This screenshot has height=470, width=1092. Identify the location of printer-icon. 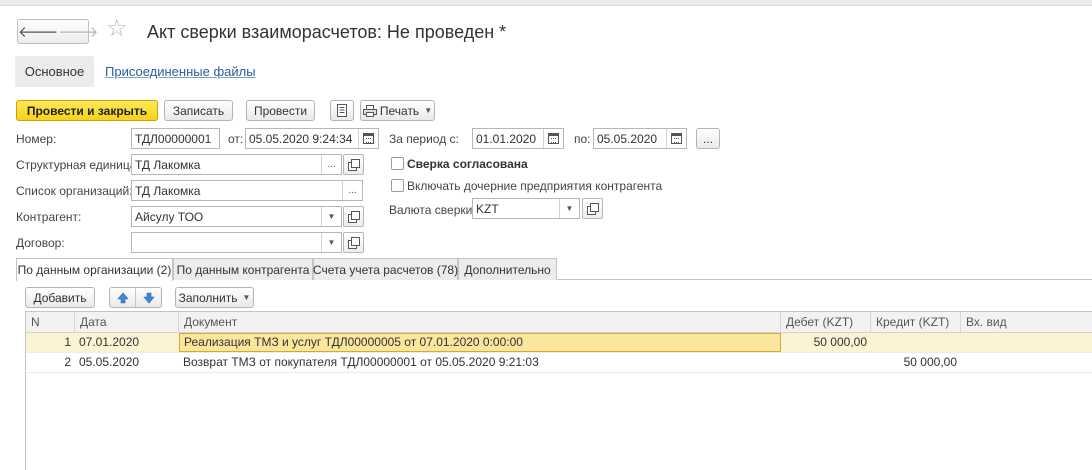
(369, 110).